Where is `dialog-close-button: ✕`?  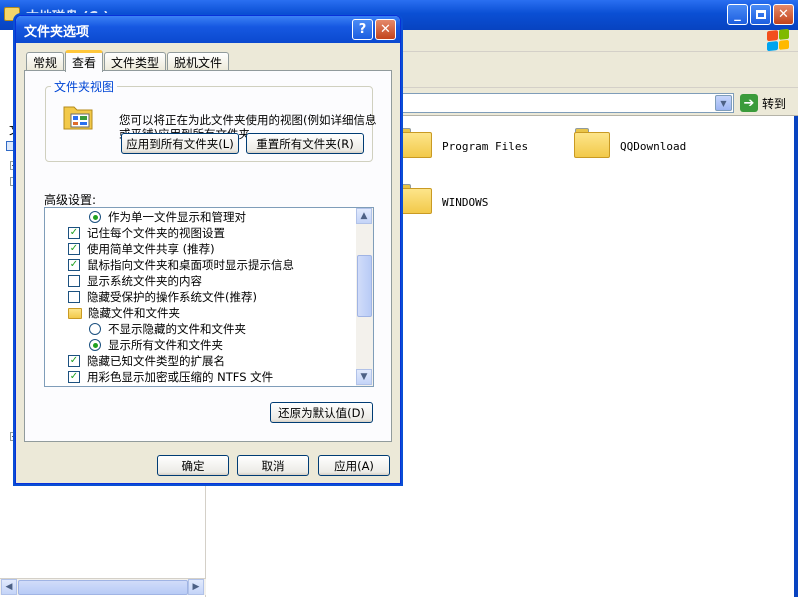
dialog-close-button: ✕ is located at coordinates (385, 29).